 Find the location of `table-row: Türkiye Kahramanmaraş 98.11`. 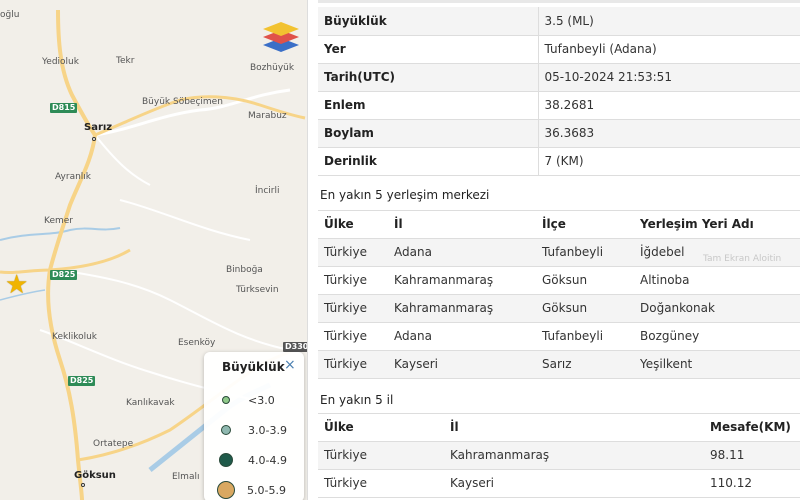

table-row: Türkiye Kahramanmaraş 98.11 is located at coordinates (559, 455).